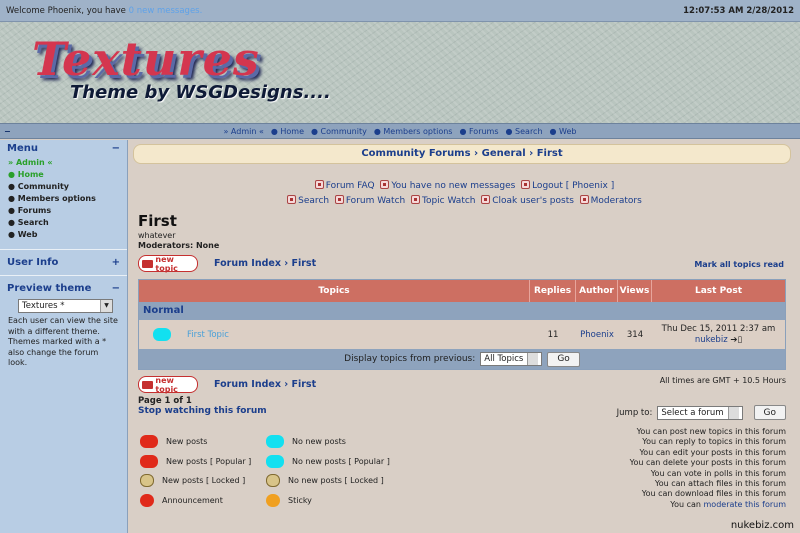 This screenshot has height=533, width=800. I want to click on userinfo-block-title: User Info +, so click(63, 262).